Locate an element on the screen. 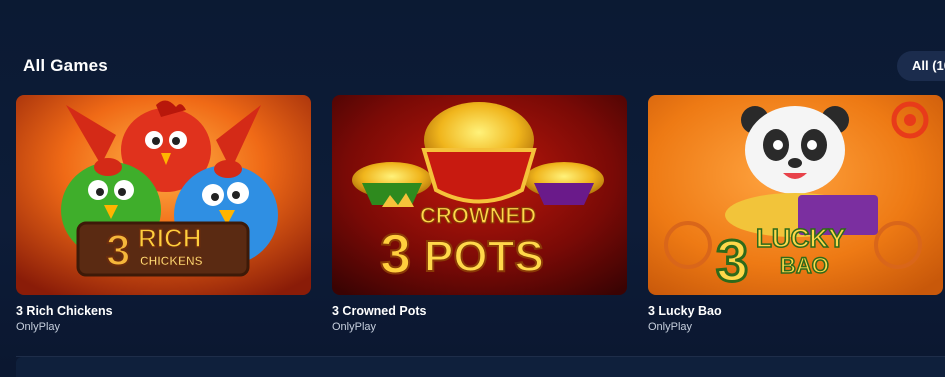 The width and height of the screenshot is (945, 377). game-title: 3 Lucky Bao is located at coordinates (795, 311).